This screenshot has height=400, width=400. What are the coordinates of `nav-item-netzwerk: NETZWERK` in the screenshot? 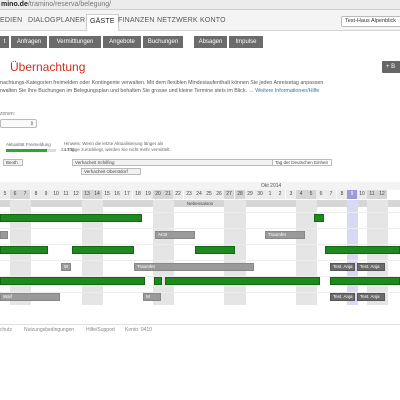 It's located at (177, 20).